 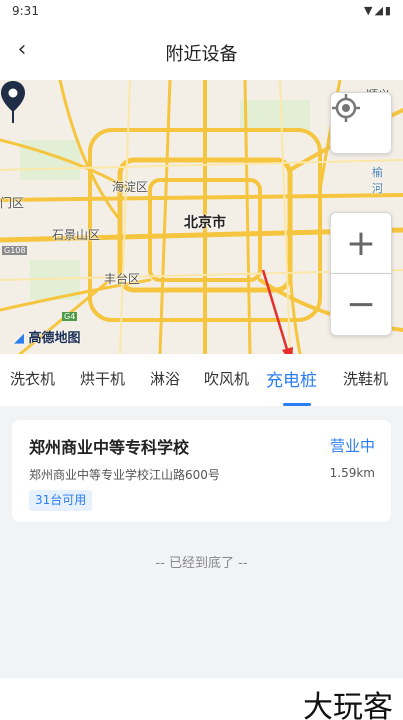 What do you see at coordinates (378, 10) in the screenshot?
I see `status-icons: ▼◢▮` at bounding box center [378, 10].